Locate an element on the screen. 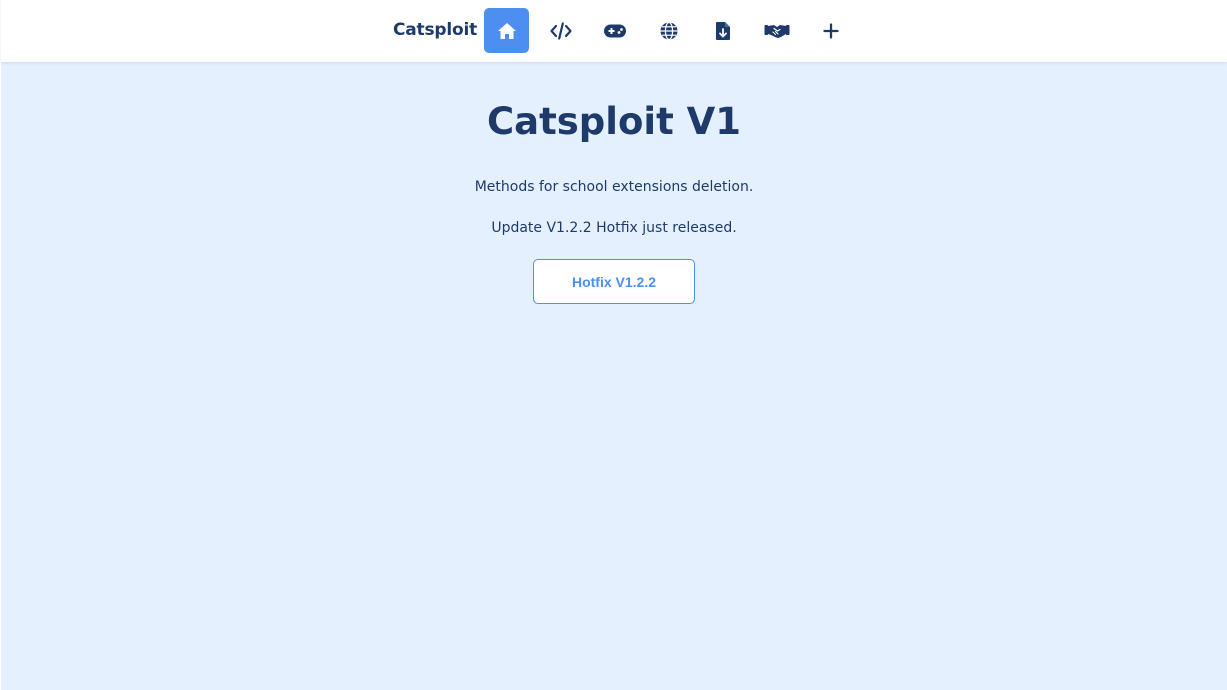  nav-more-button is located at coordinates (830, 30).